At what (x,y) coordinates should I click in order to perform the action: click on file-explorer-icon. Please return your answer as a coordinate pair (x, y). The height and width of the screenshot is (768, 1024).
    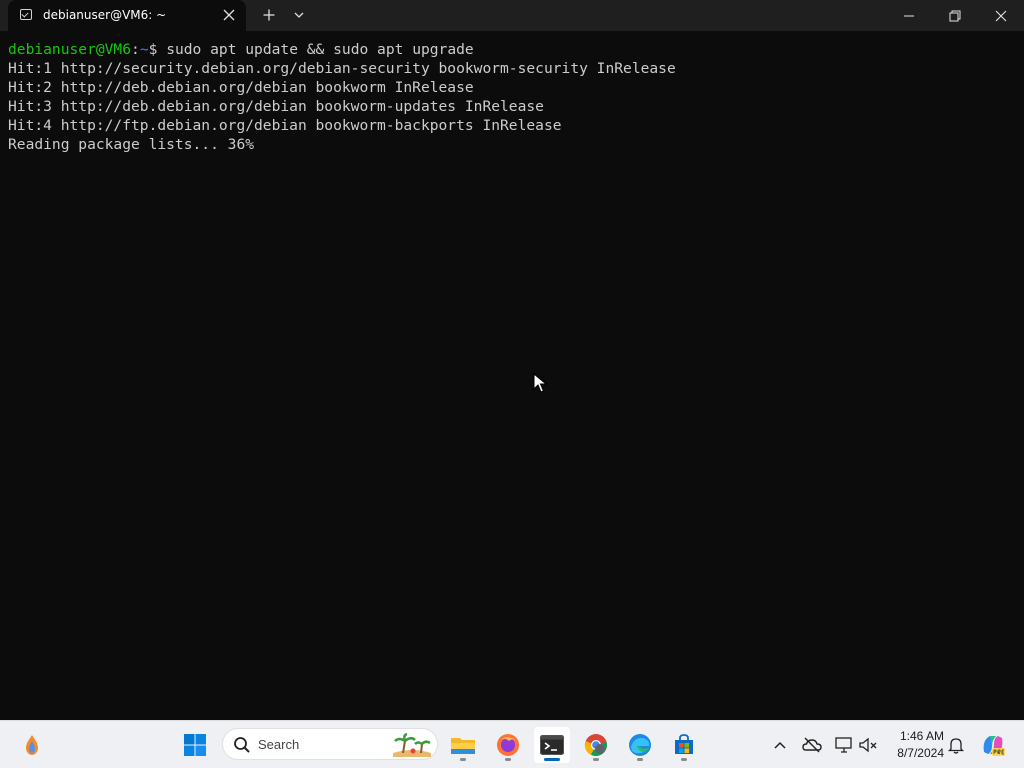
    Looking at the image, I should click on (463, 745).